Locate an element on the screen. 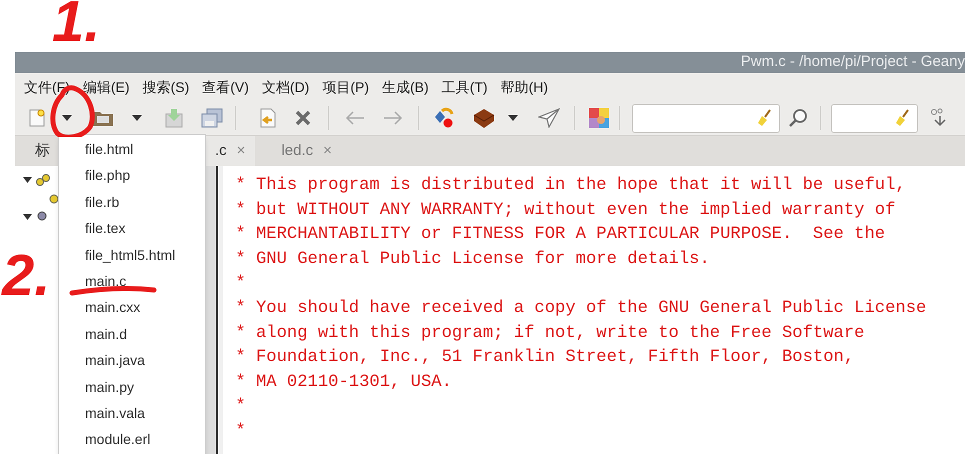  editor-tab: .c × is located at coordinates (230, 151).